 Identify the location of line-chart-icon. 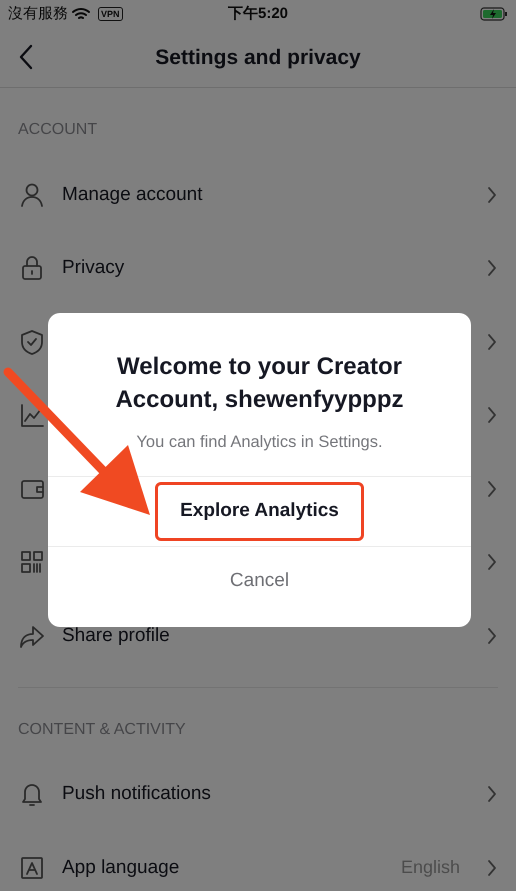
(32, 415).